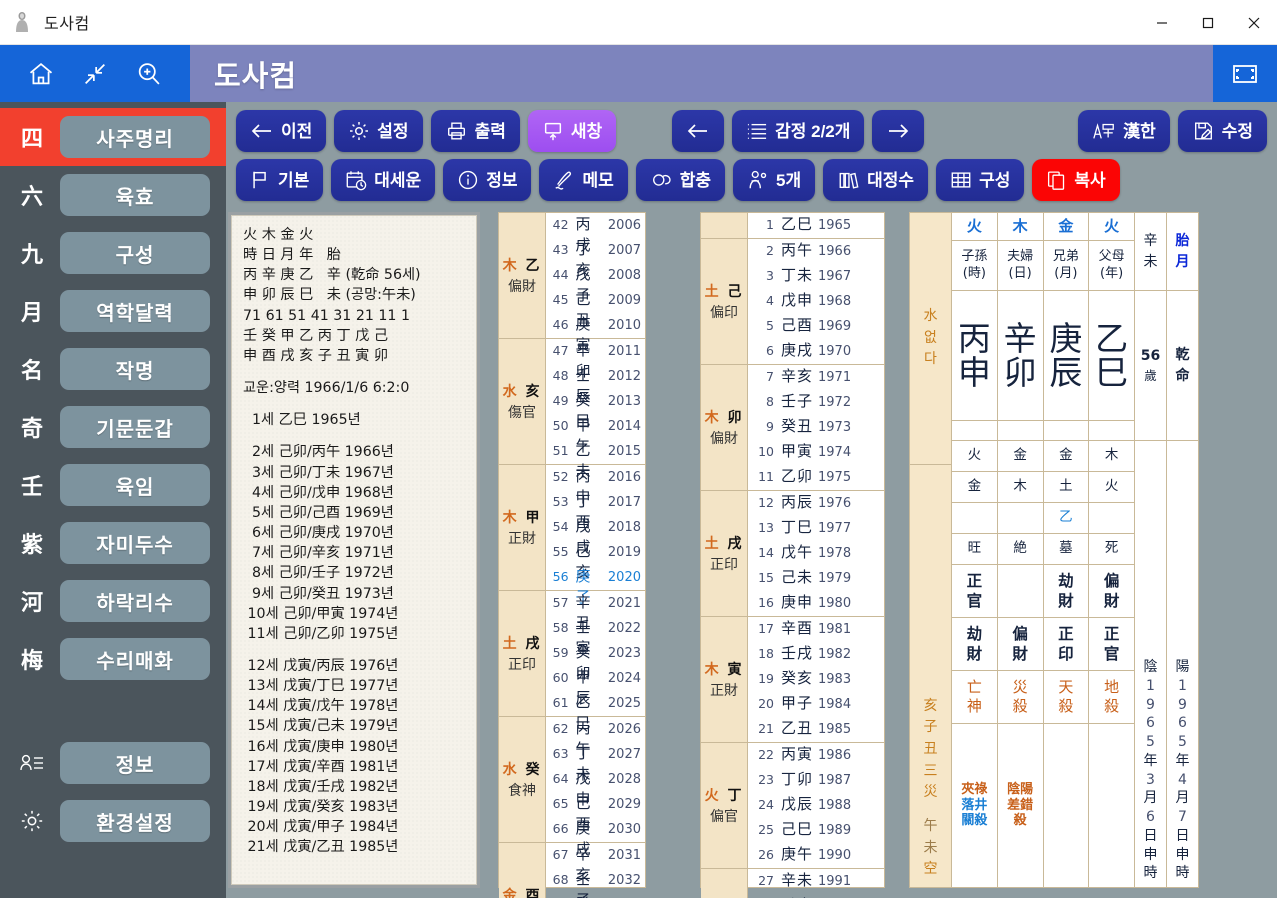 The width and height of the screenshot is (1277, 898). Describe the element at coordinates (95, 74) in the screenshot. I see `collapse-icon` at that location.